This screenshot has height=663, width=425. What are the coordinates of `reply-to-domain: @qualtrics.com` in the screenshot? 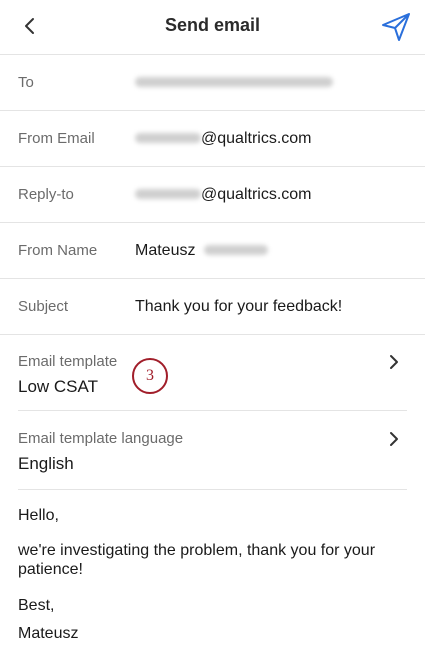 It's located at (256, 194).